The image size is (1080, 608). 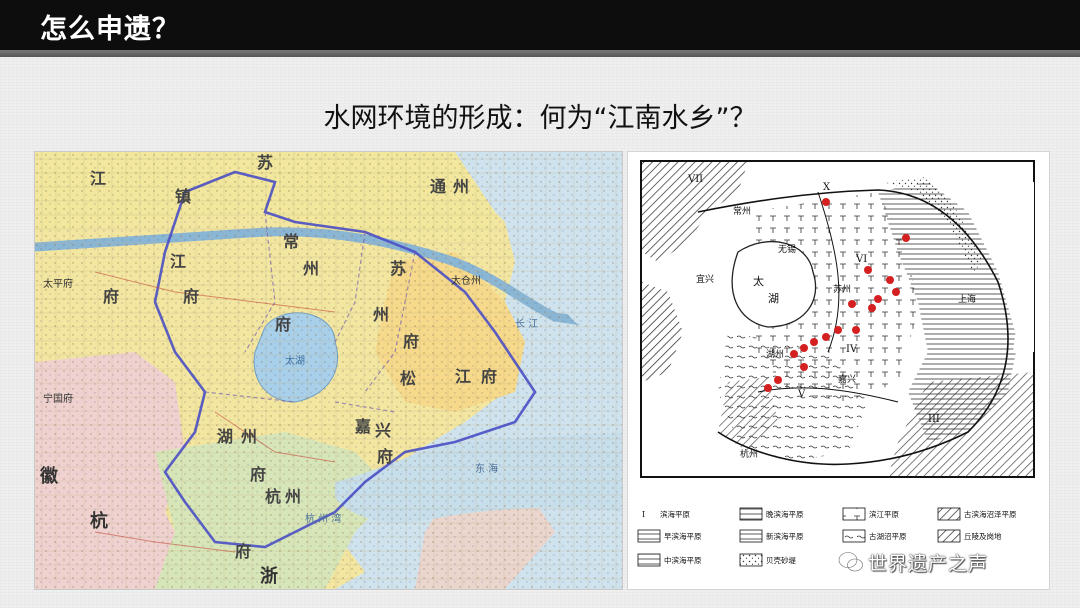 I want to click on label-ningguo: 宁国府, so click(x=58, y=398).